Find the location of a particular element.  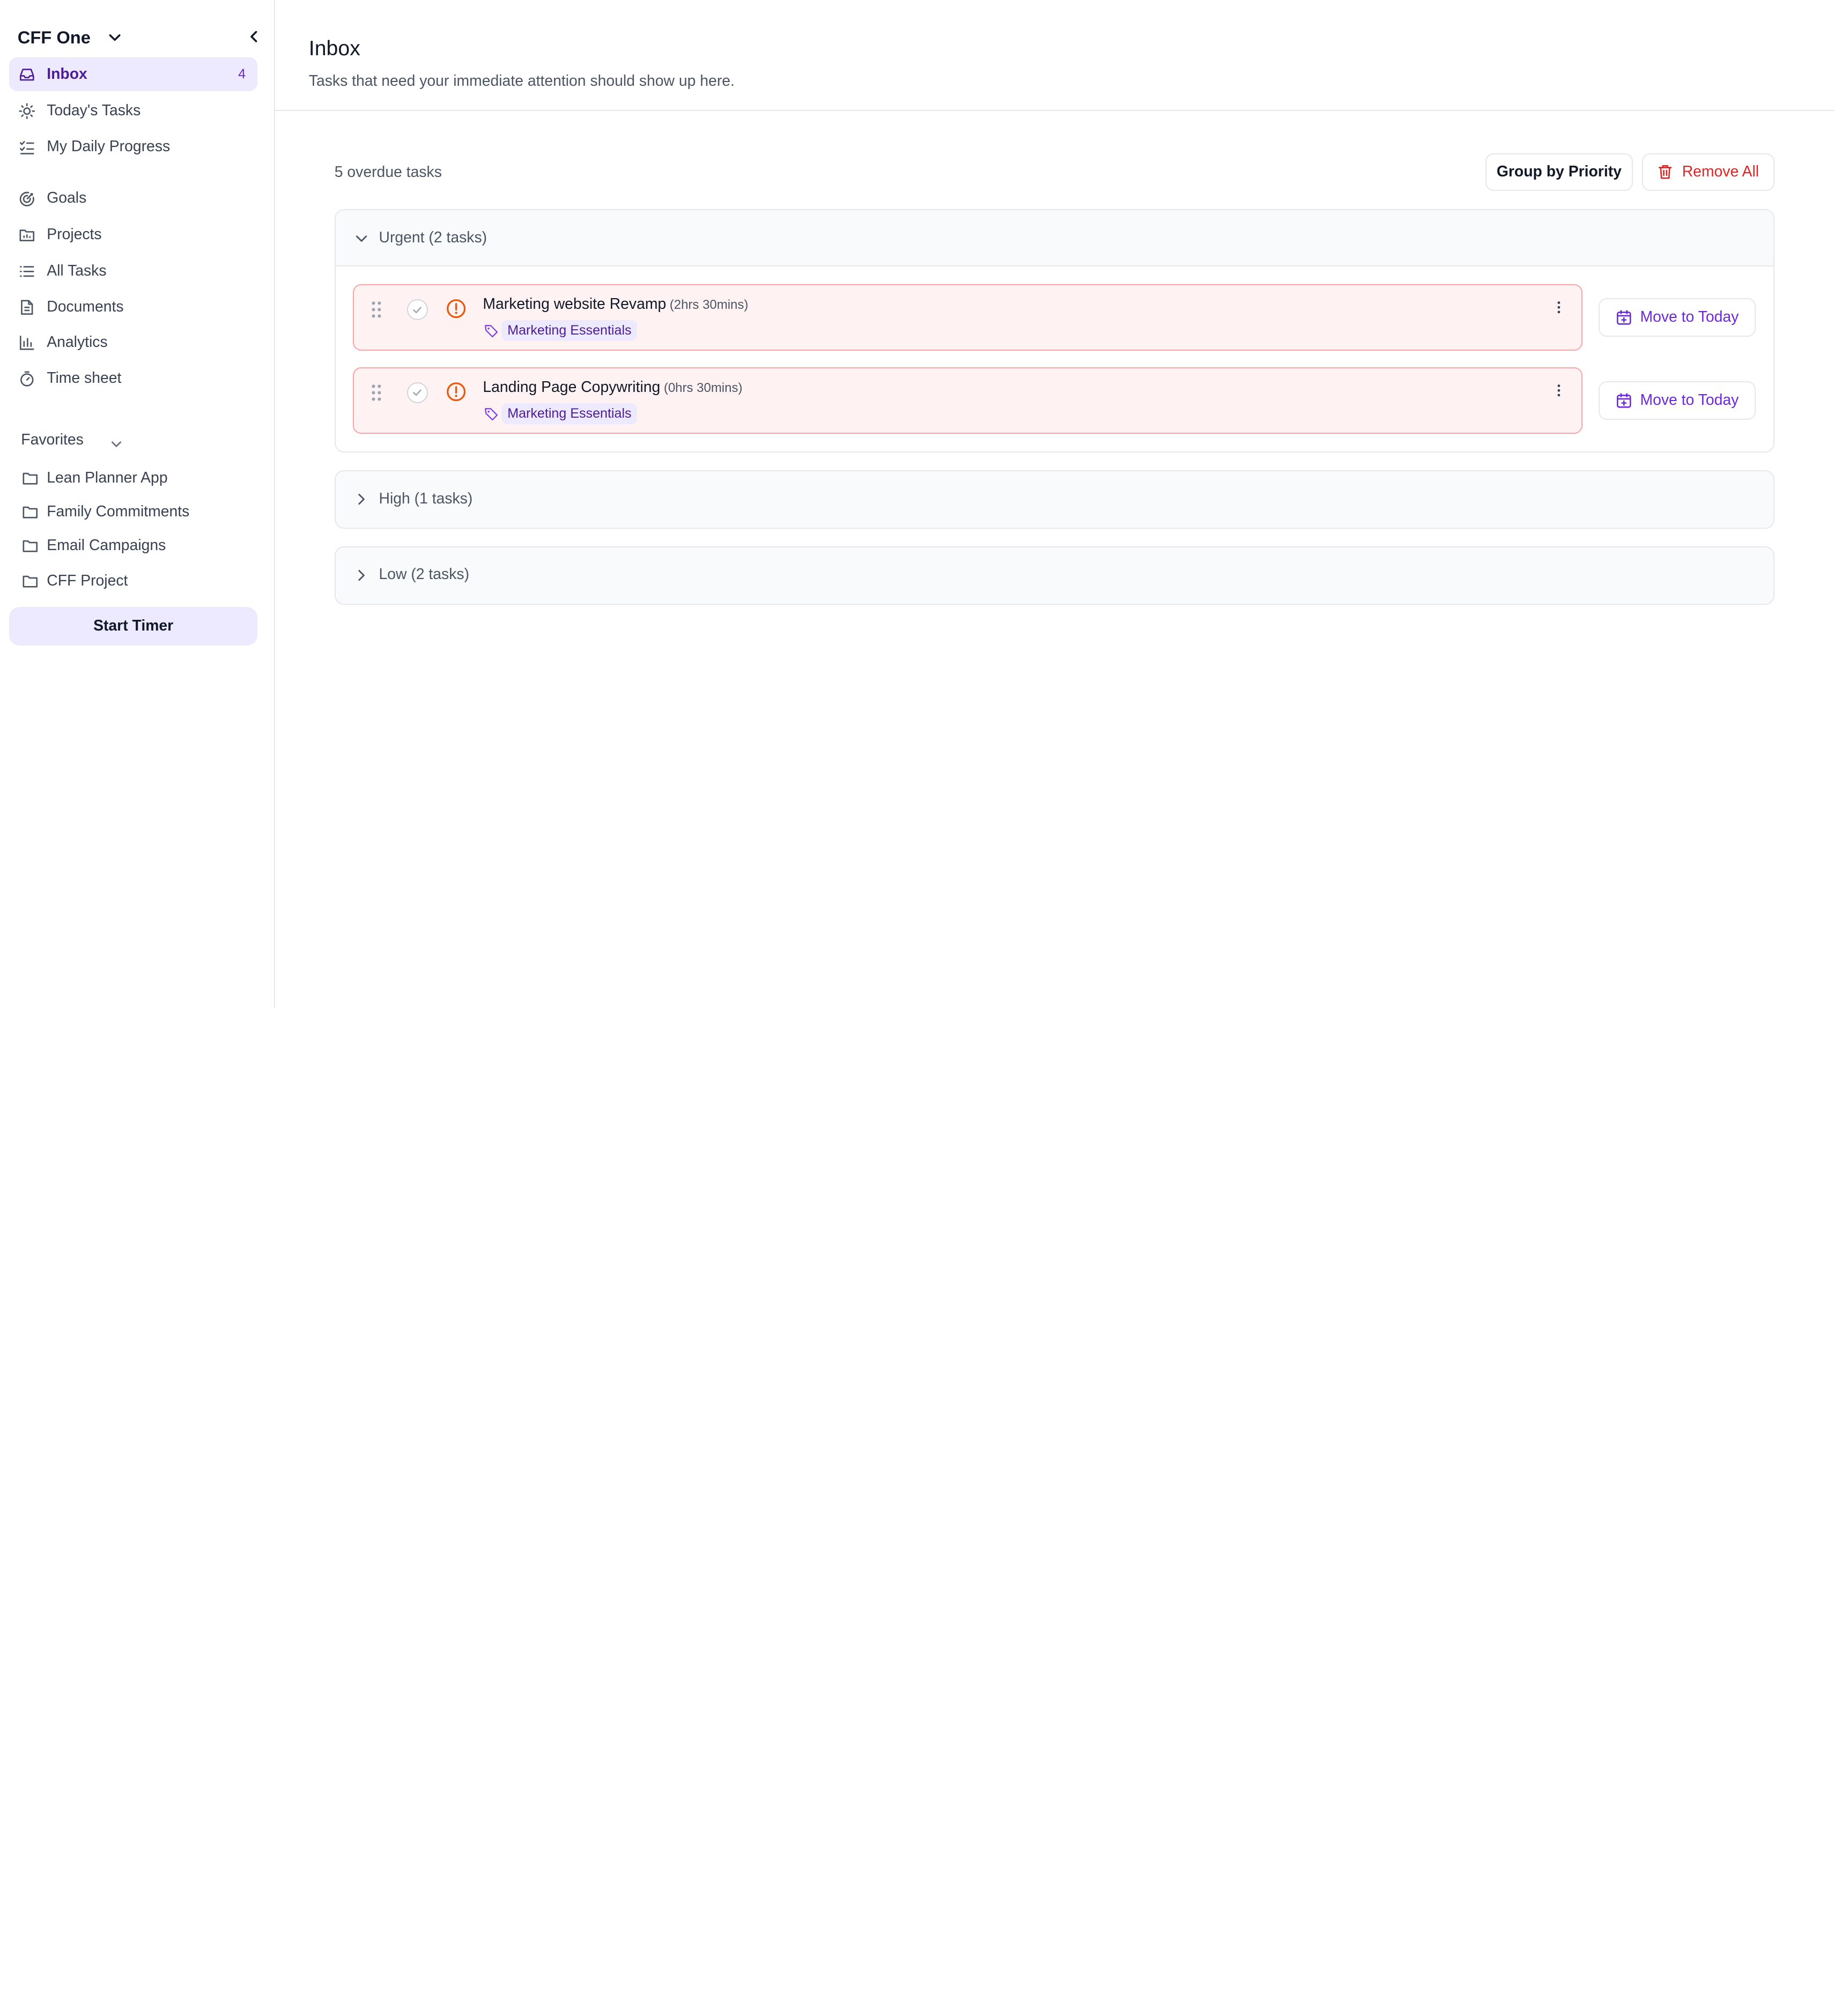

group-low: Low (2 tasks) is located at coordinates (1054, 575).